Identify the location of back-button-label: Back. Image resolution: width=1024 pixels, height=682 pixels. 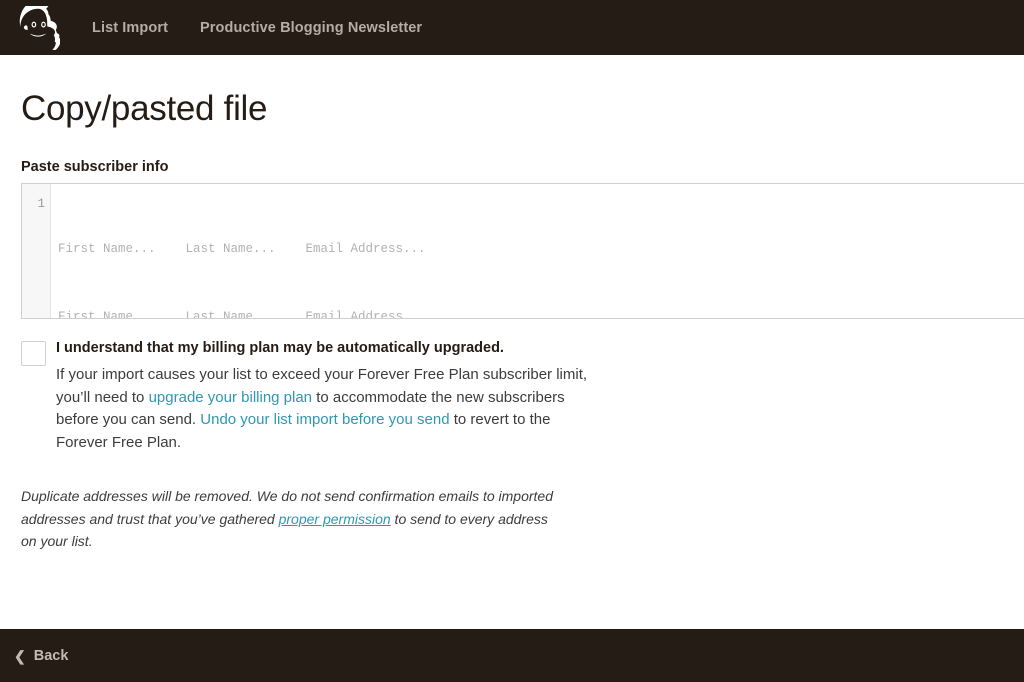
(51, 655).